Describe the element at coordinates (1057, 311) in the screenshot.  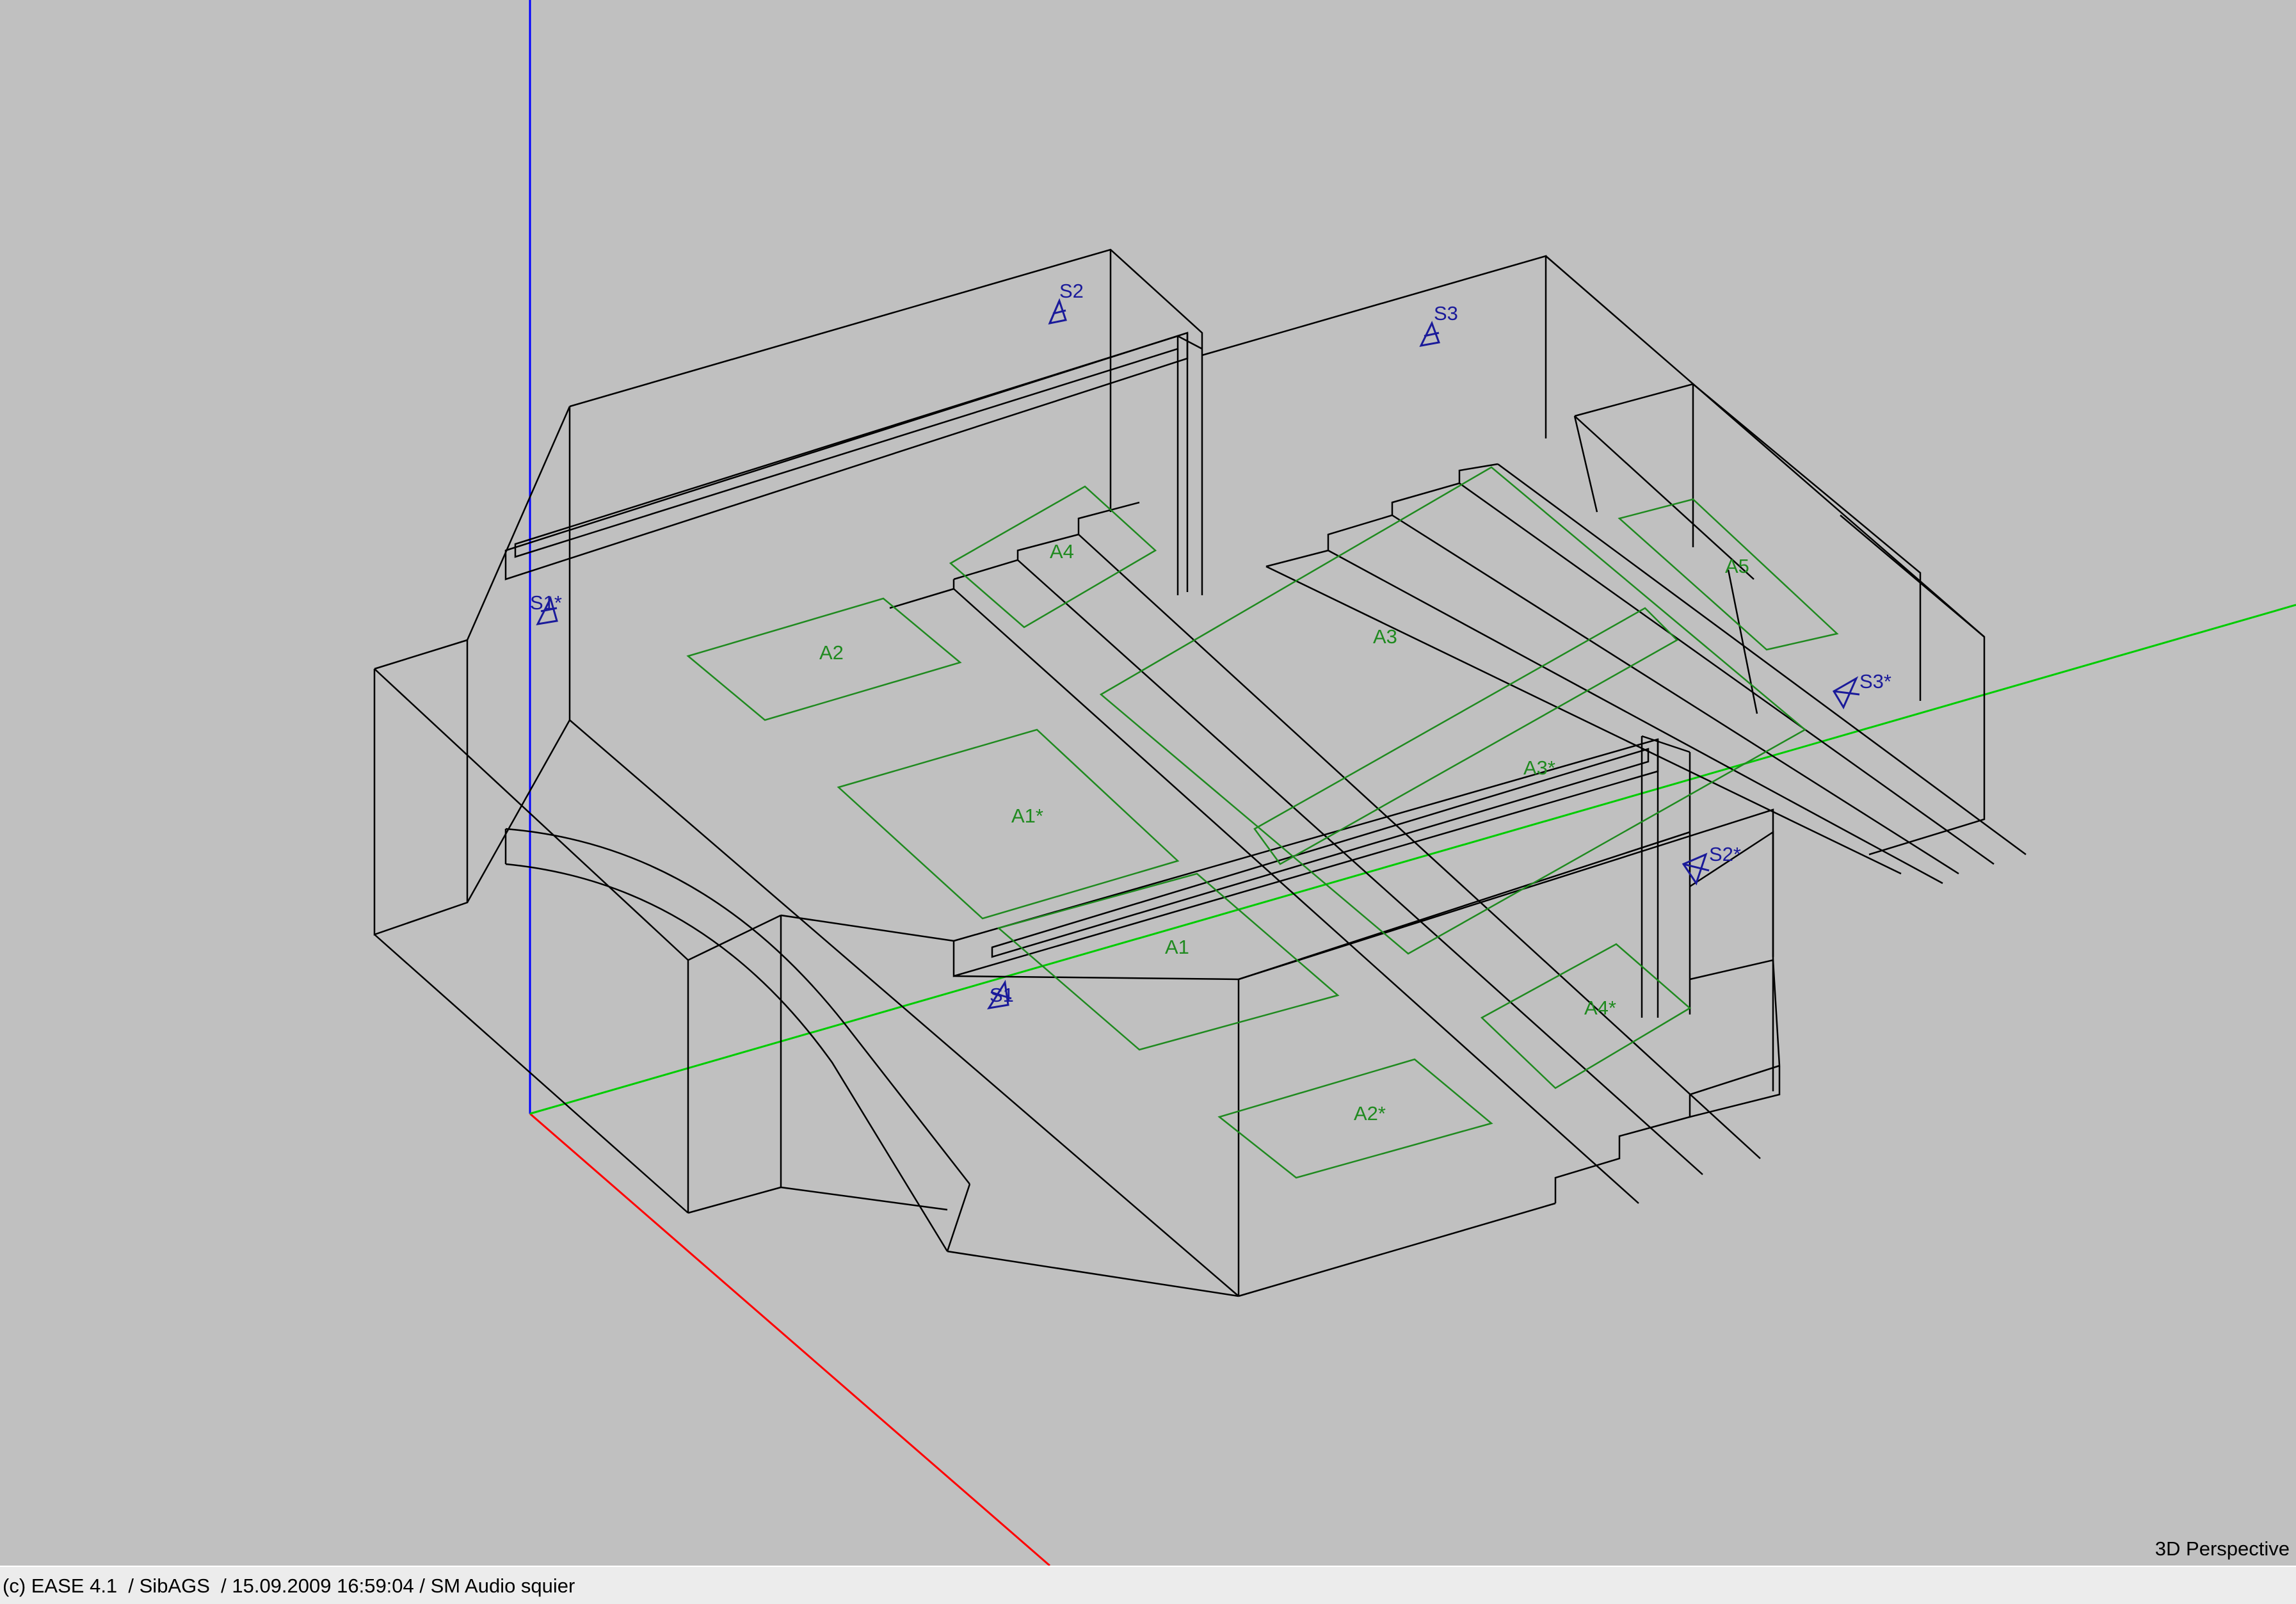
I see `speaker-S2-icon` at that location.